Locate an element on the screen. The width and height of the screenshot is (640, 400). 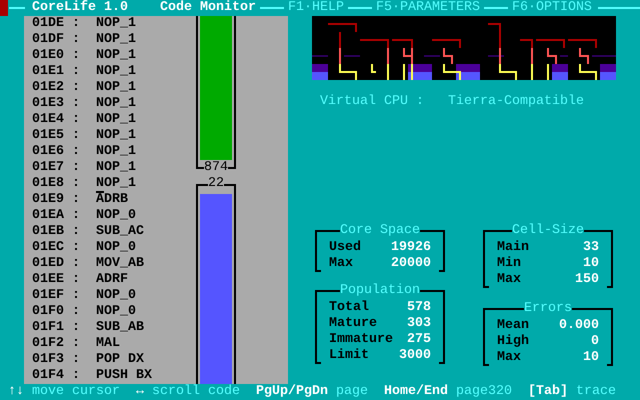
code-address: 01DF : is located at coordinates (56, 40).